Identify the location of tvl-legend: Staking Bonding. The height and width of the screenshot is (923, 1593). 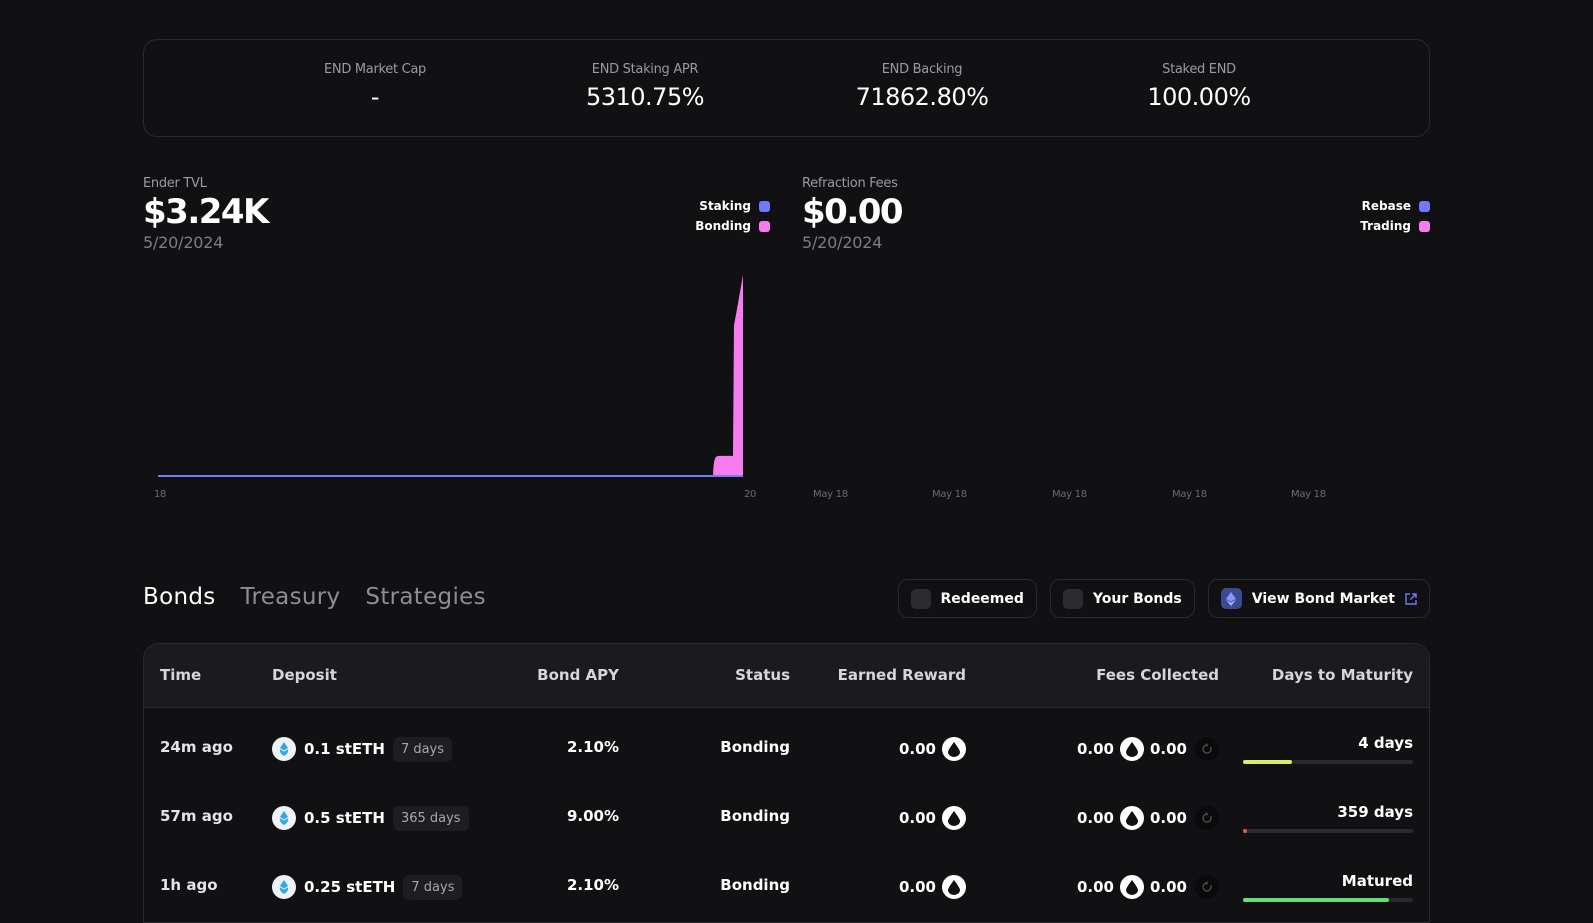
(715, 216).